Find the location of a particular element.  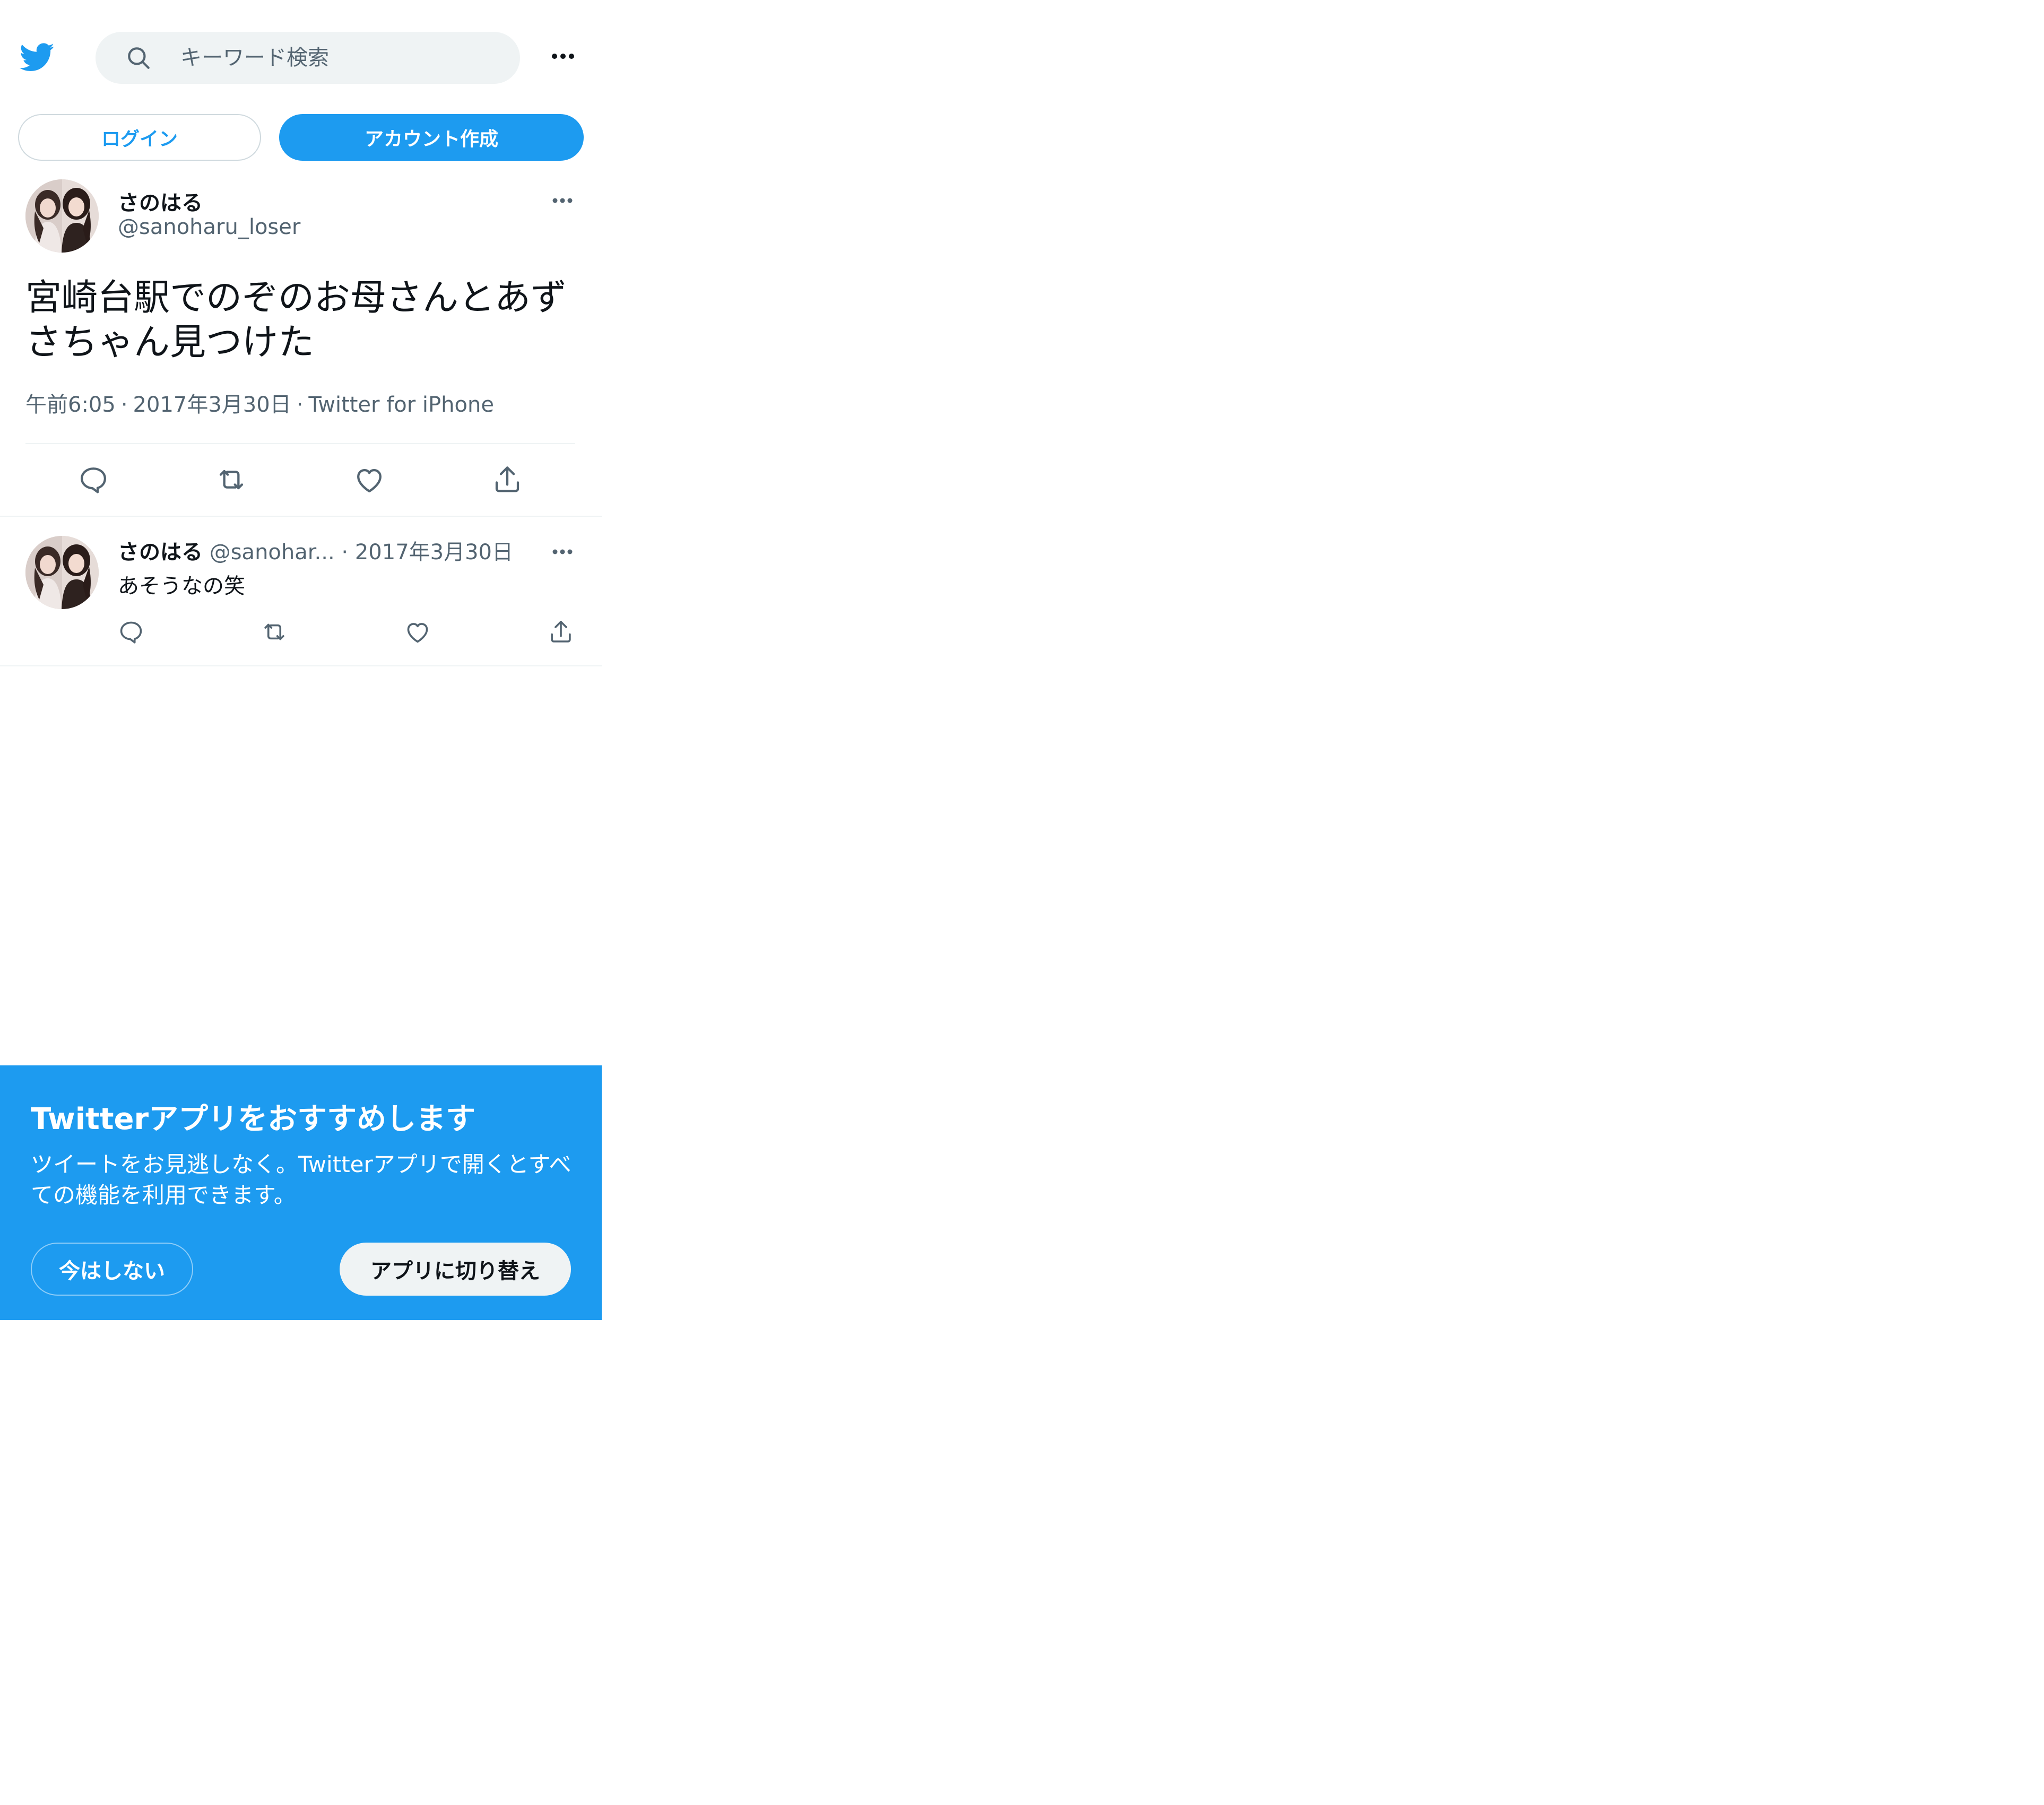

top-header: ログイン アカウント作成 is located at coordinates (301, 81).